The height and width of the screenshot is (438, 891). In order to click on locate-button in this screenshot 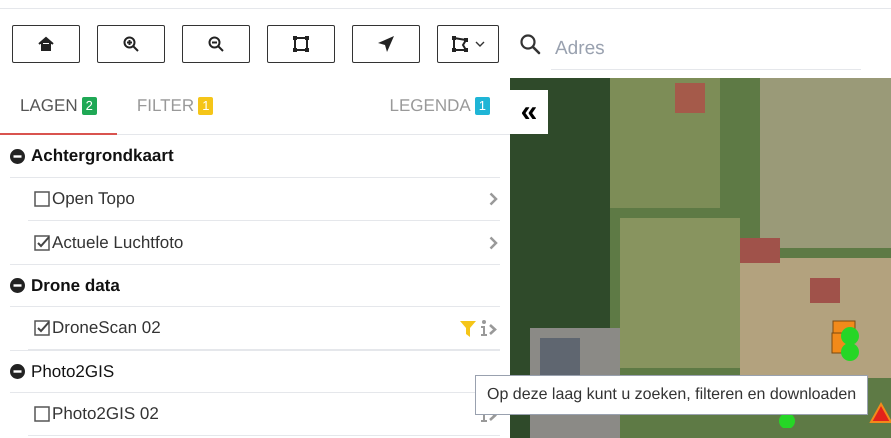, I will do `click(386, 43)`.